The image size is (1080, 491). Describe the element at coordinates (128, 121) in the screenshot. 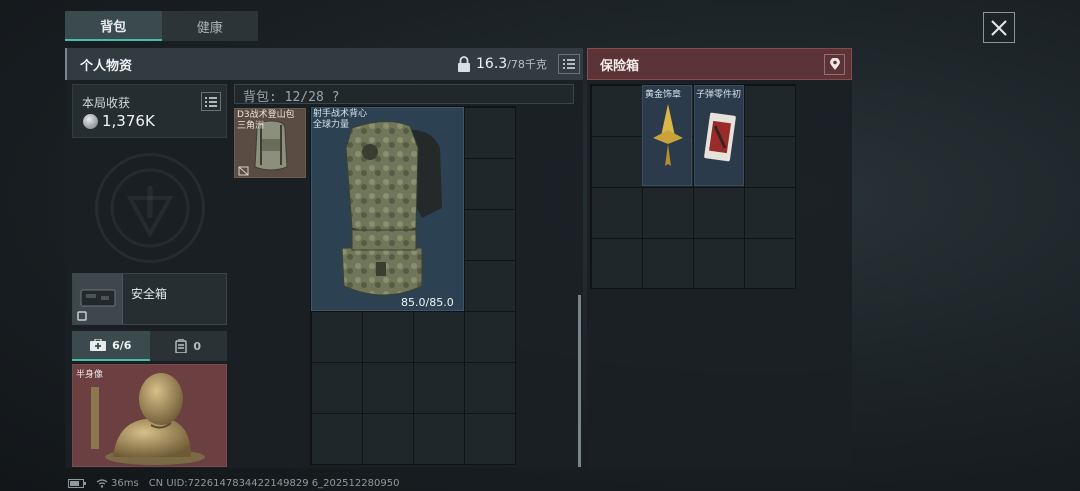

I see `loot-value: 1,376K` at that location.